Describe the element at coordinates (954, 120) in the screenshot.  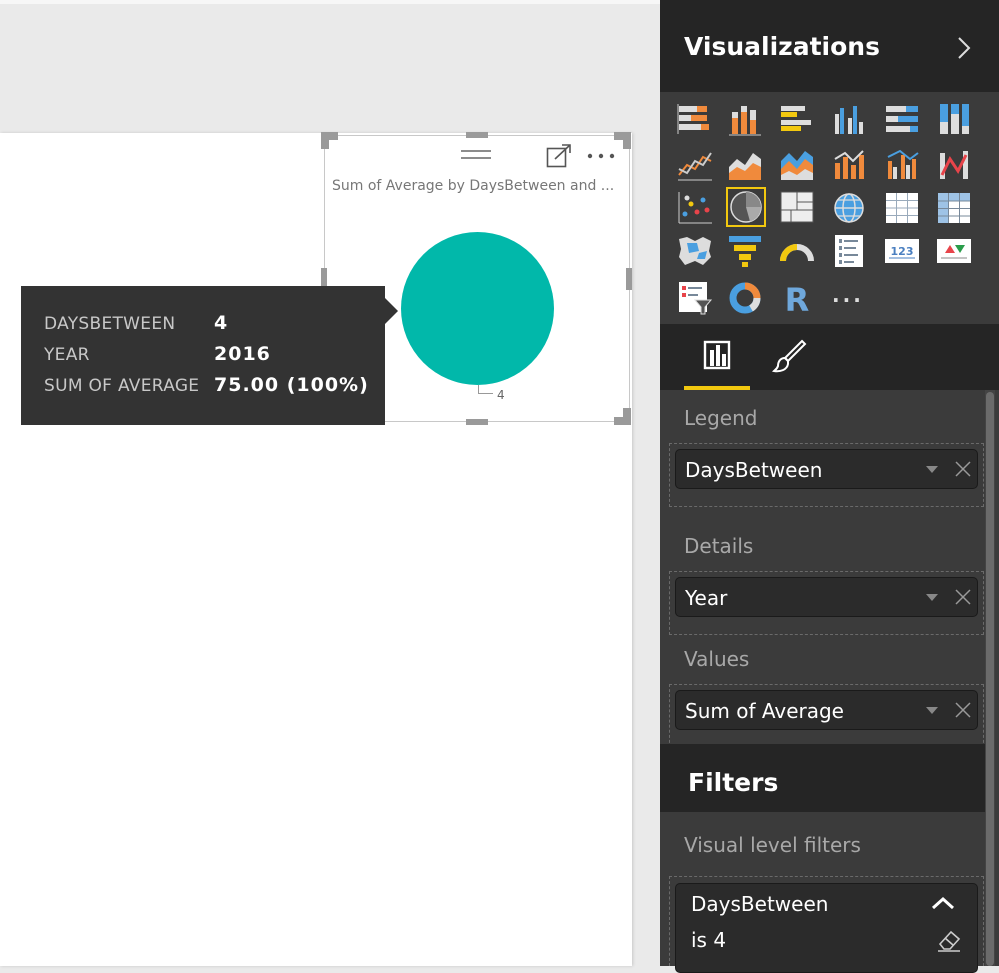
I see `100-stacked-column-chart-icon` at that location.